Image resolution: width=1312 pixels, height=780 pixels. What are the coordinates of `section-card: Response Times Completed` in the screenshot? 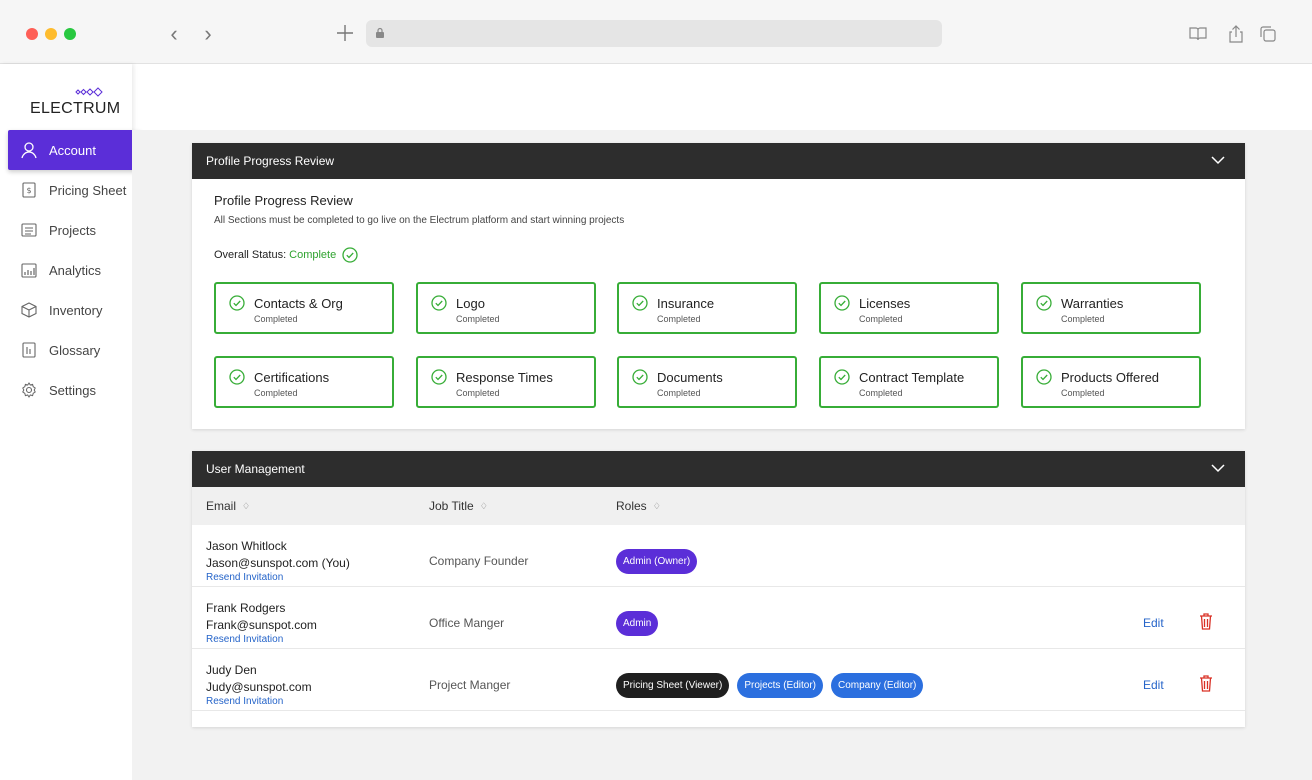 It's located at (506, 382).